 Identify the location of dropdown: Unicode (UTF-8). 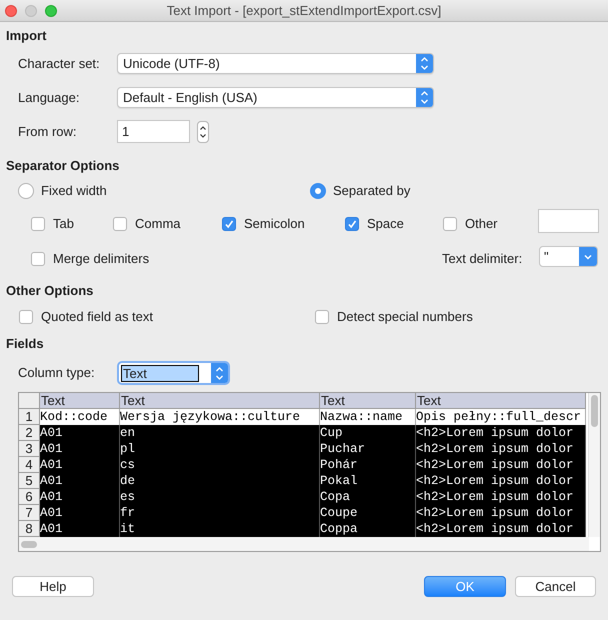
(275, 63).